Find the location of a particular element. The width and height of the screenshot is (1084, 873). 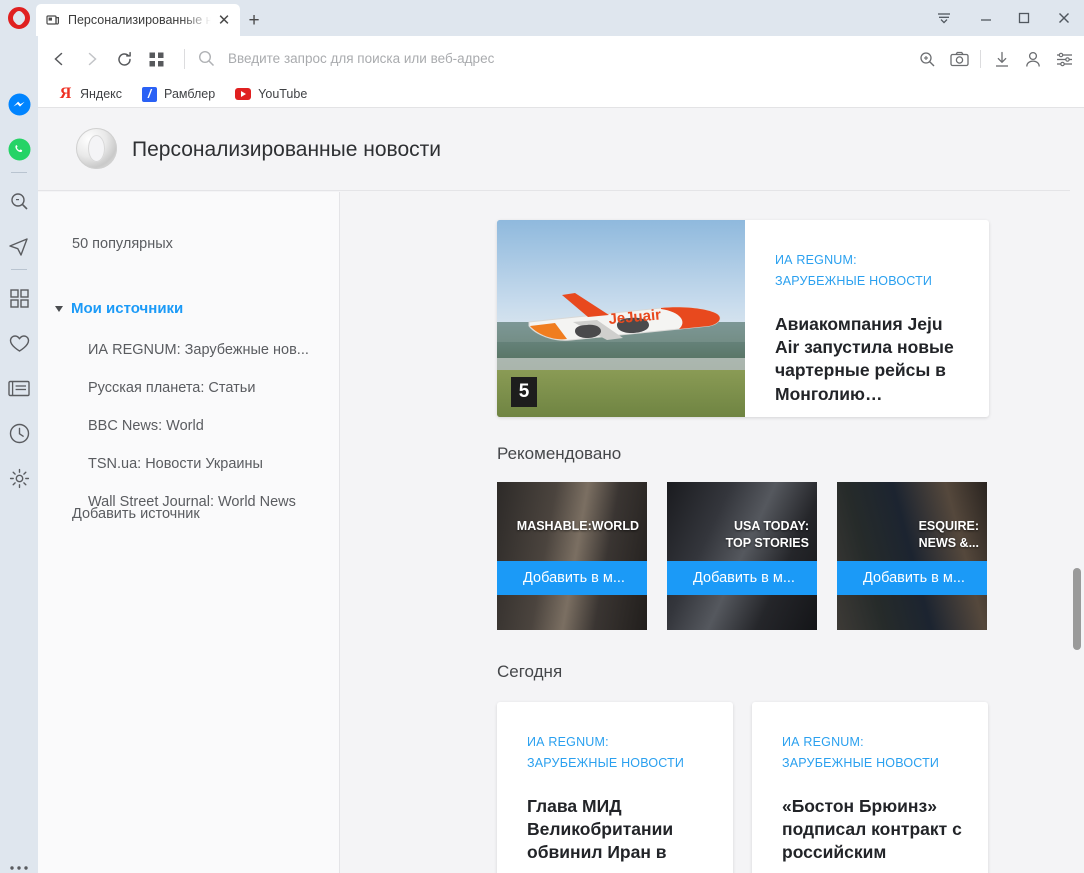

bookmark-youtube: YouTube is located at coordinates (271, 94).